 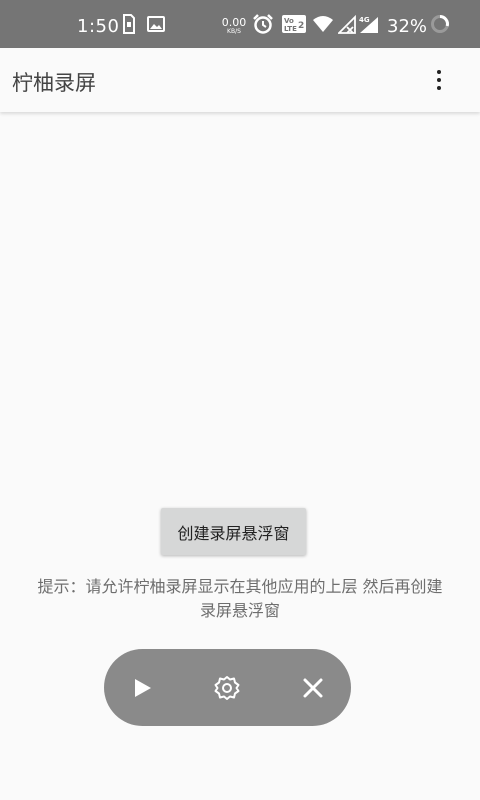 What do you see at coordinates (240, 80) in the screenshot?
I see `app-bar: 柠柚录屏` at bounding box center [240, 80].